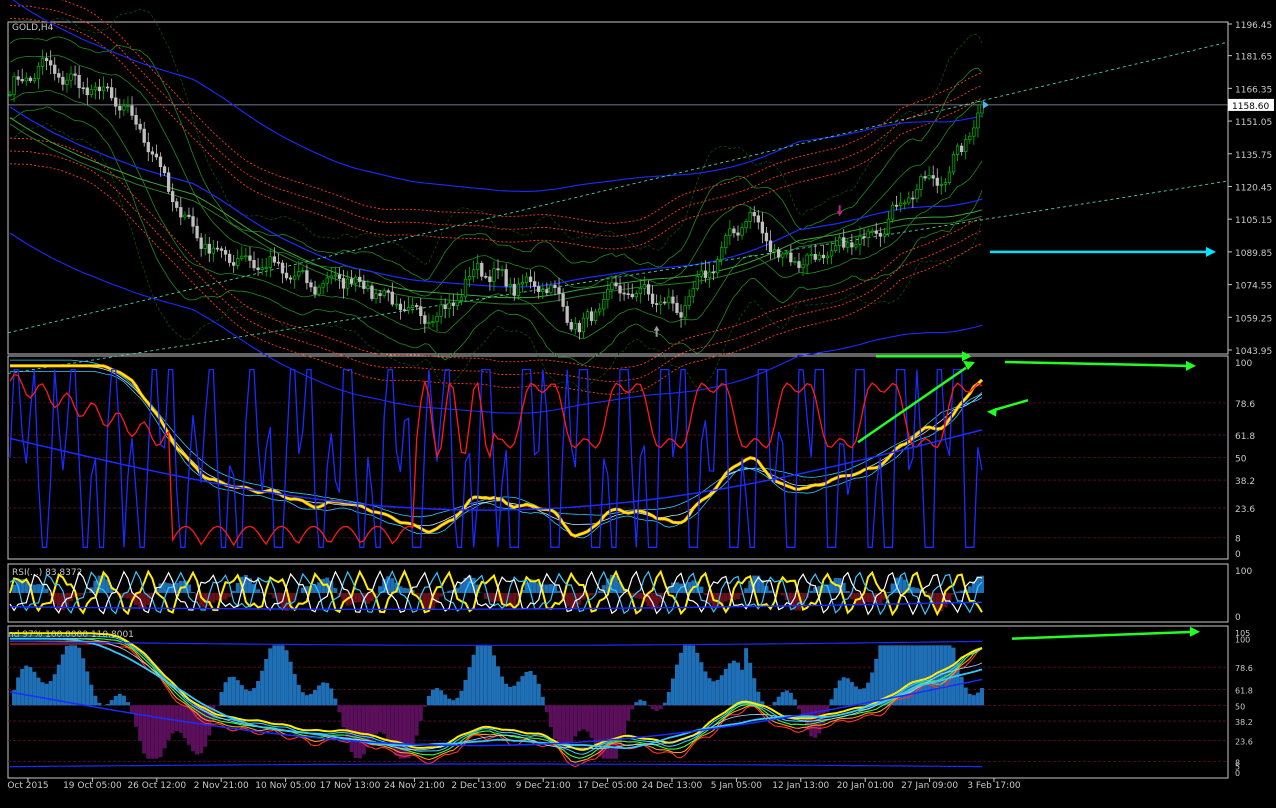 This screenshot has width=1276, height=808. What do you see at coordinates (1245, 510) in the screenshot?
I see `stoch-tick-label: 23.6` at bounding box center [1245, 510].